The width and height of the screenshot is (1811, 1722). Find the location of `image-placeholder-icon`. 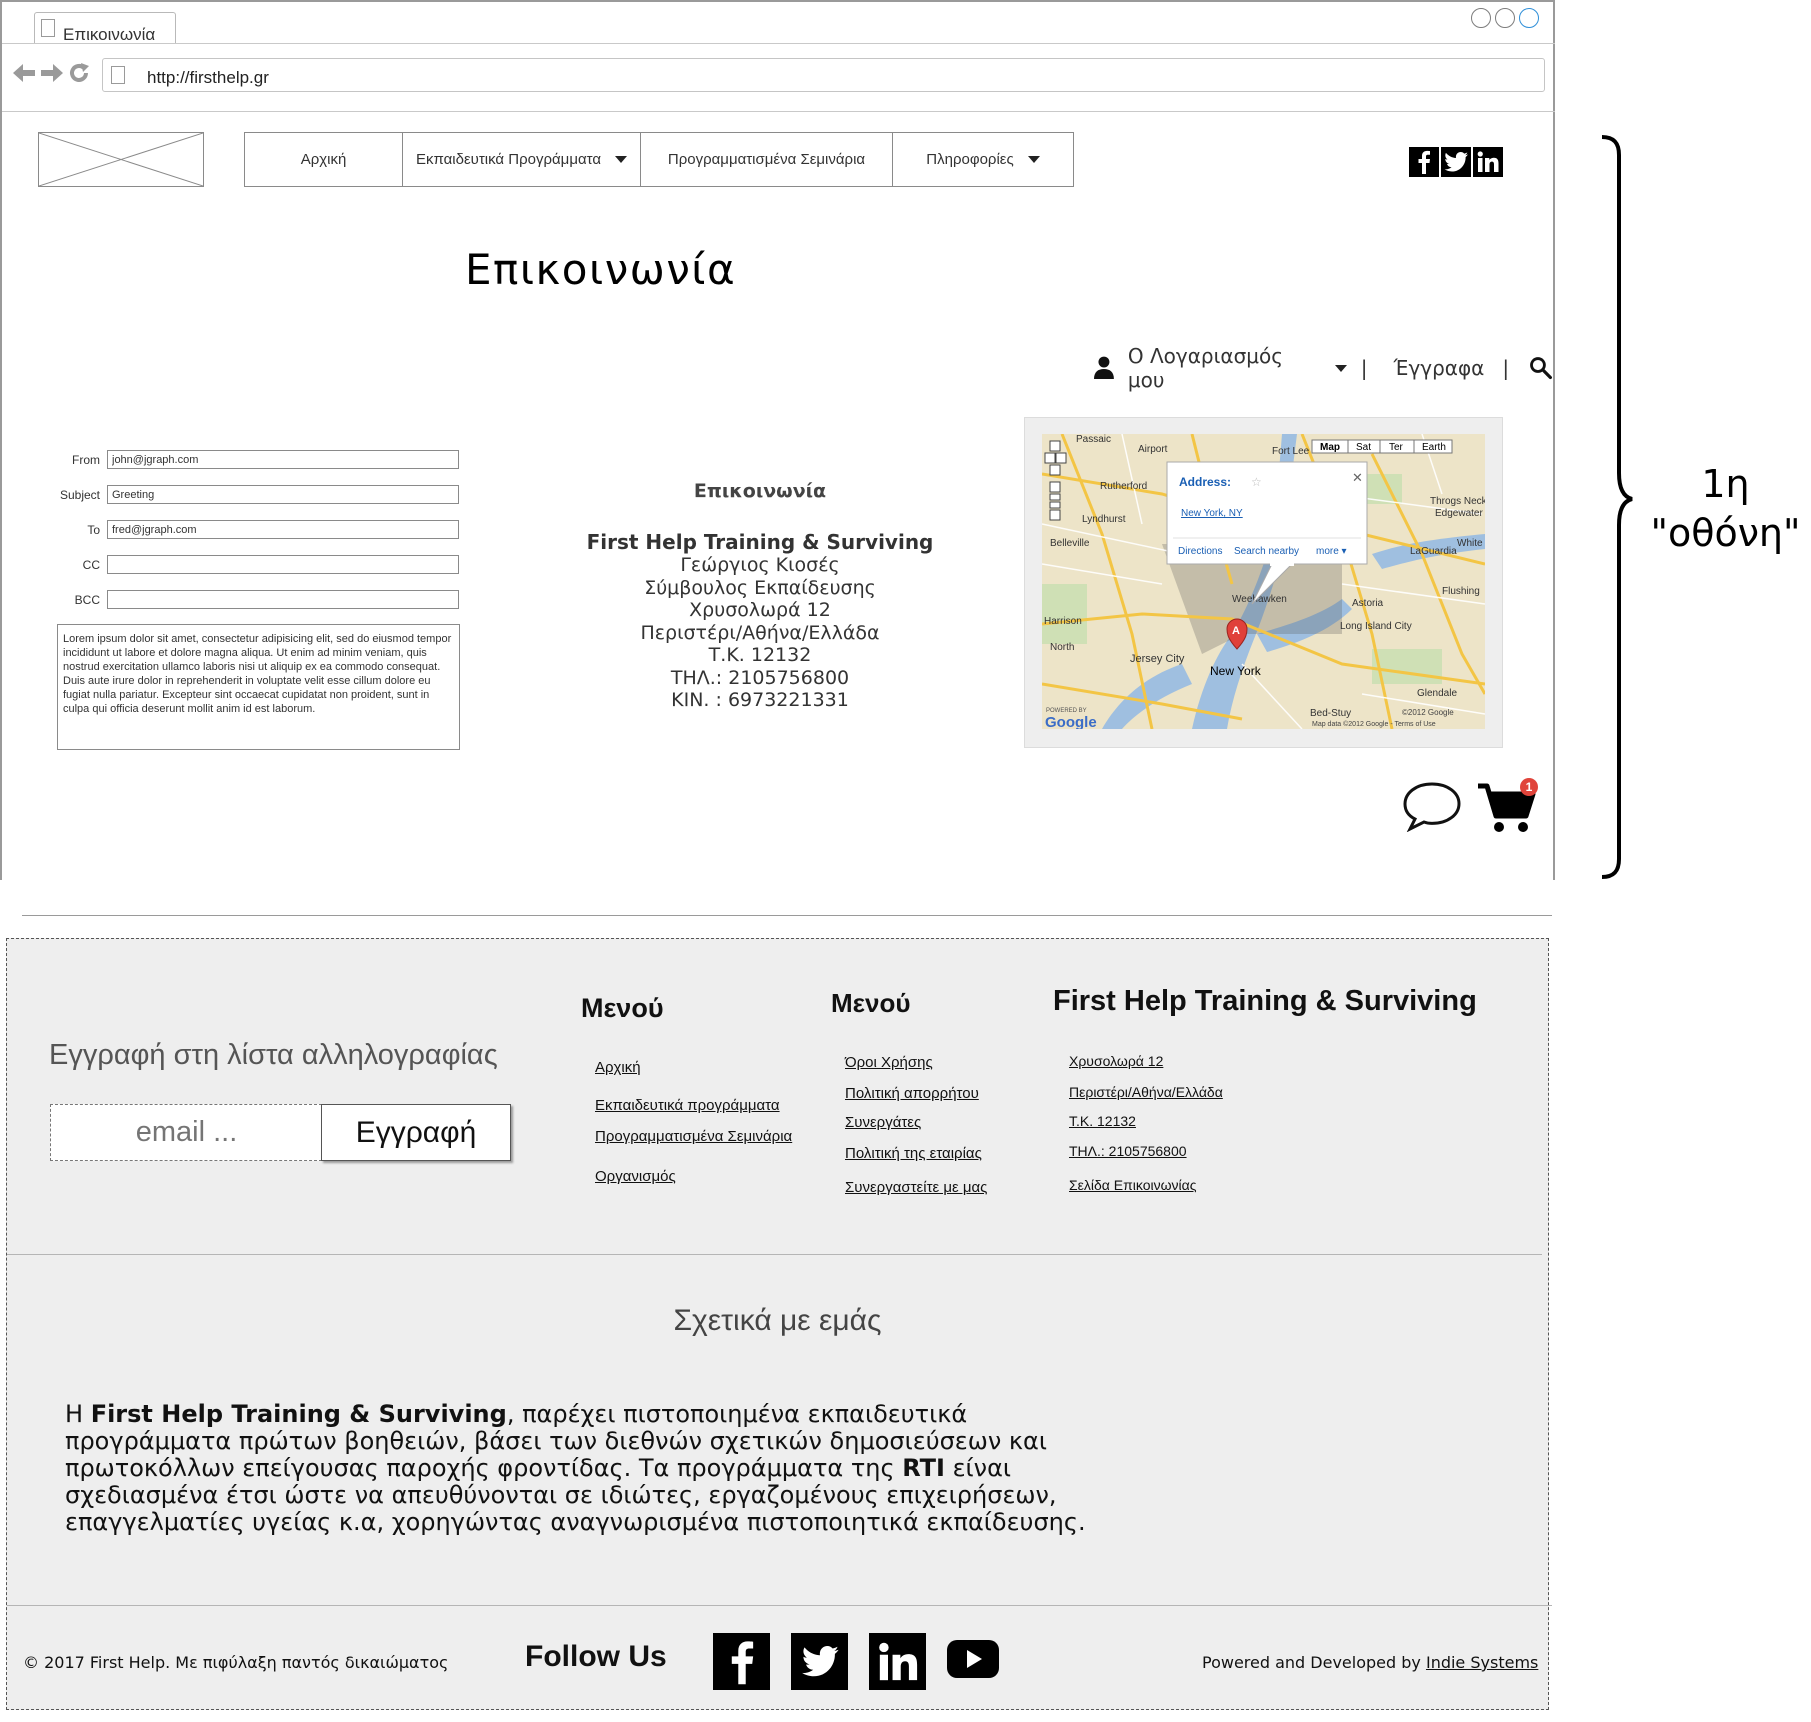

image-placeholder-icon is located at coordinates (121, 159).